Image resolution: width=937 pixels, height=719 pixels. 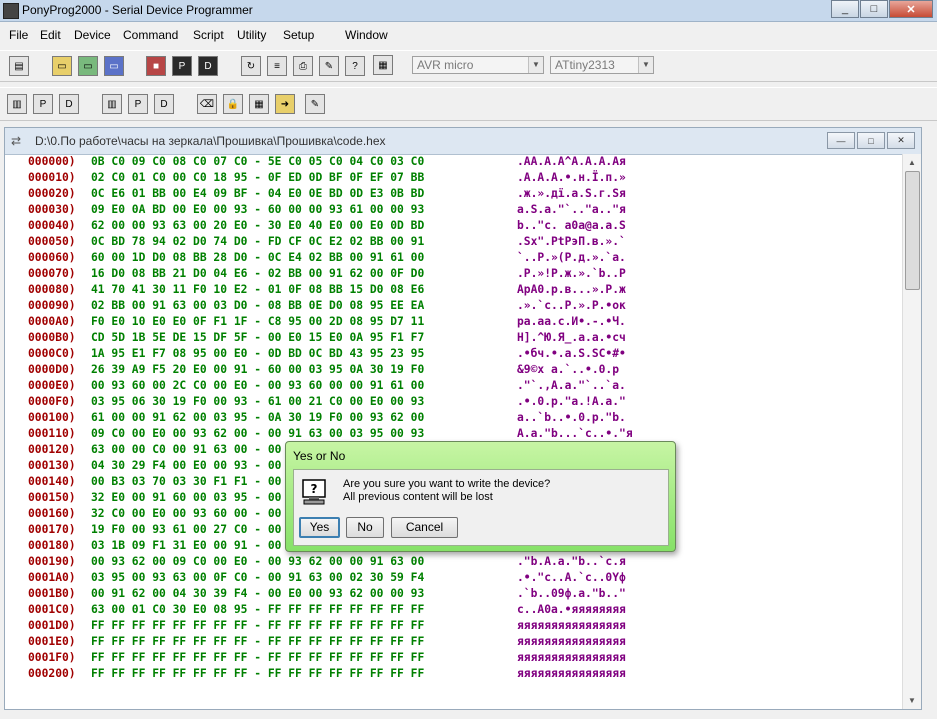 What do you see at coordinates (329, 66) in the screenshot?
I see `settings-icon: ✎` at bounding box center [329, 66].